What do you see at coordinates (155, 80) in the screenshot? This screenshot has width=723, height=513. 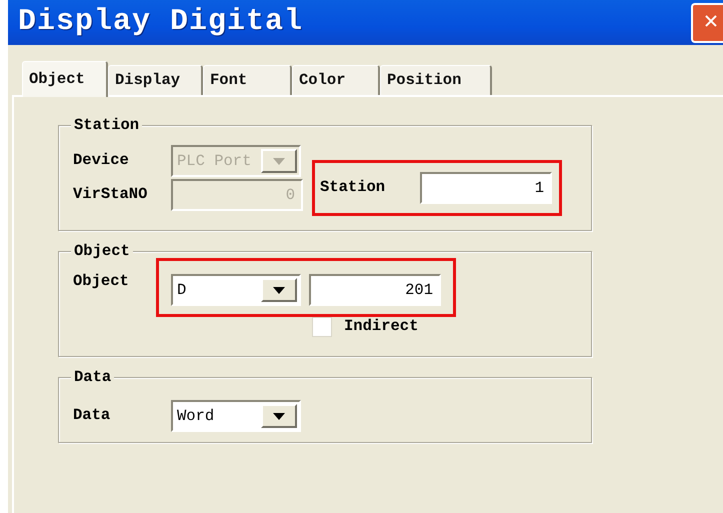 I see `tab: Display` at bounding box center [155, 80].